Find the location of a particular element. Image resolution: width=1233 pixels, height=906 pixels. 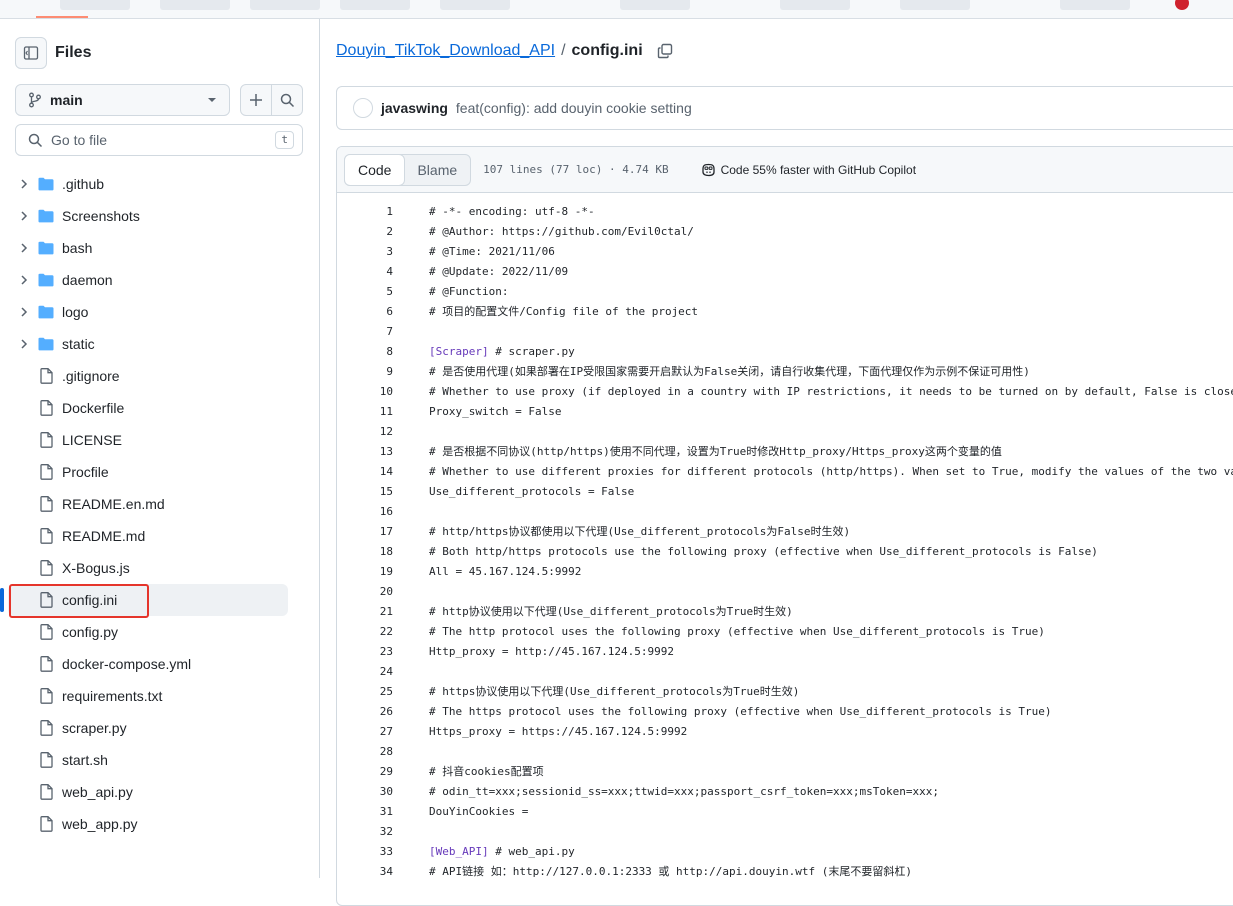

copy-path-button is located at coordinates (665, 51).